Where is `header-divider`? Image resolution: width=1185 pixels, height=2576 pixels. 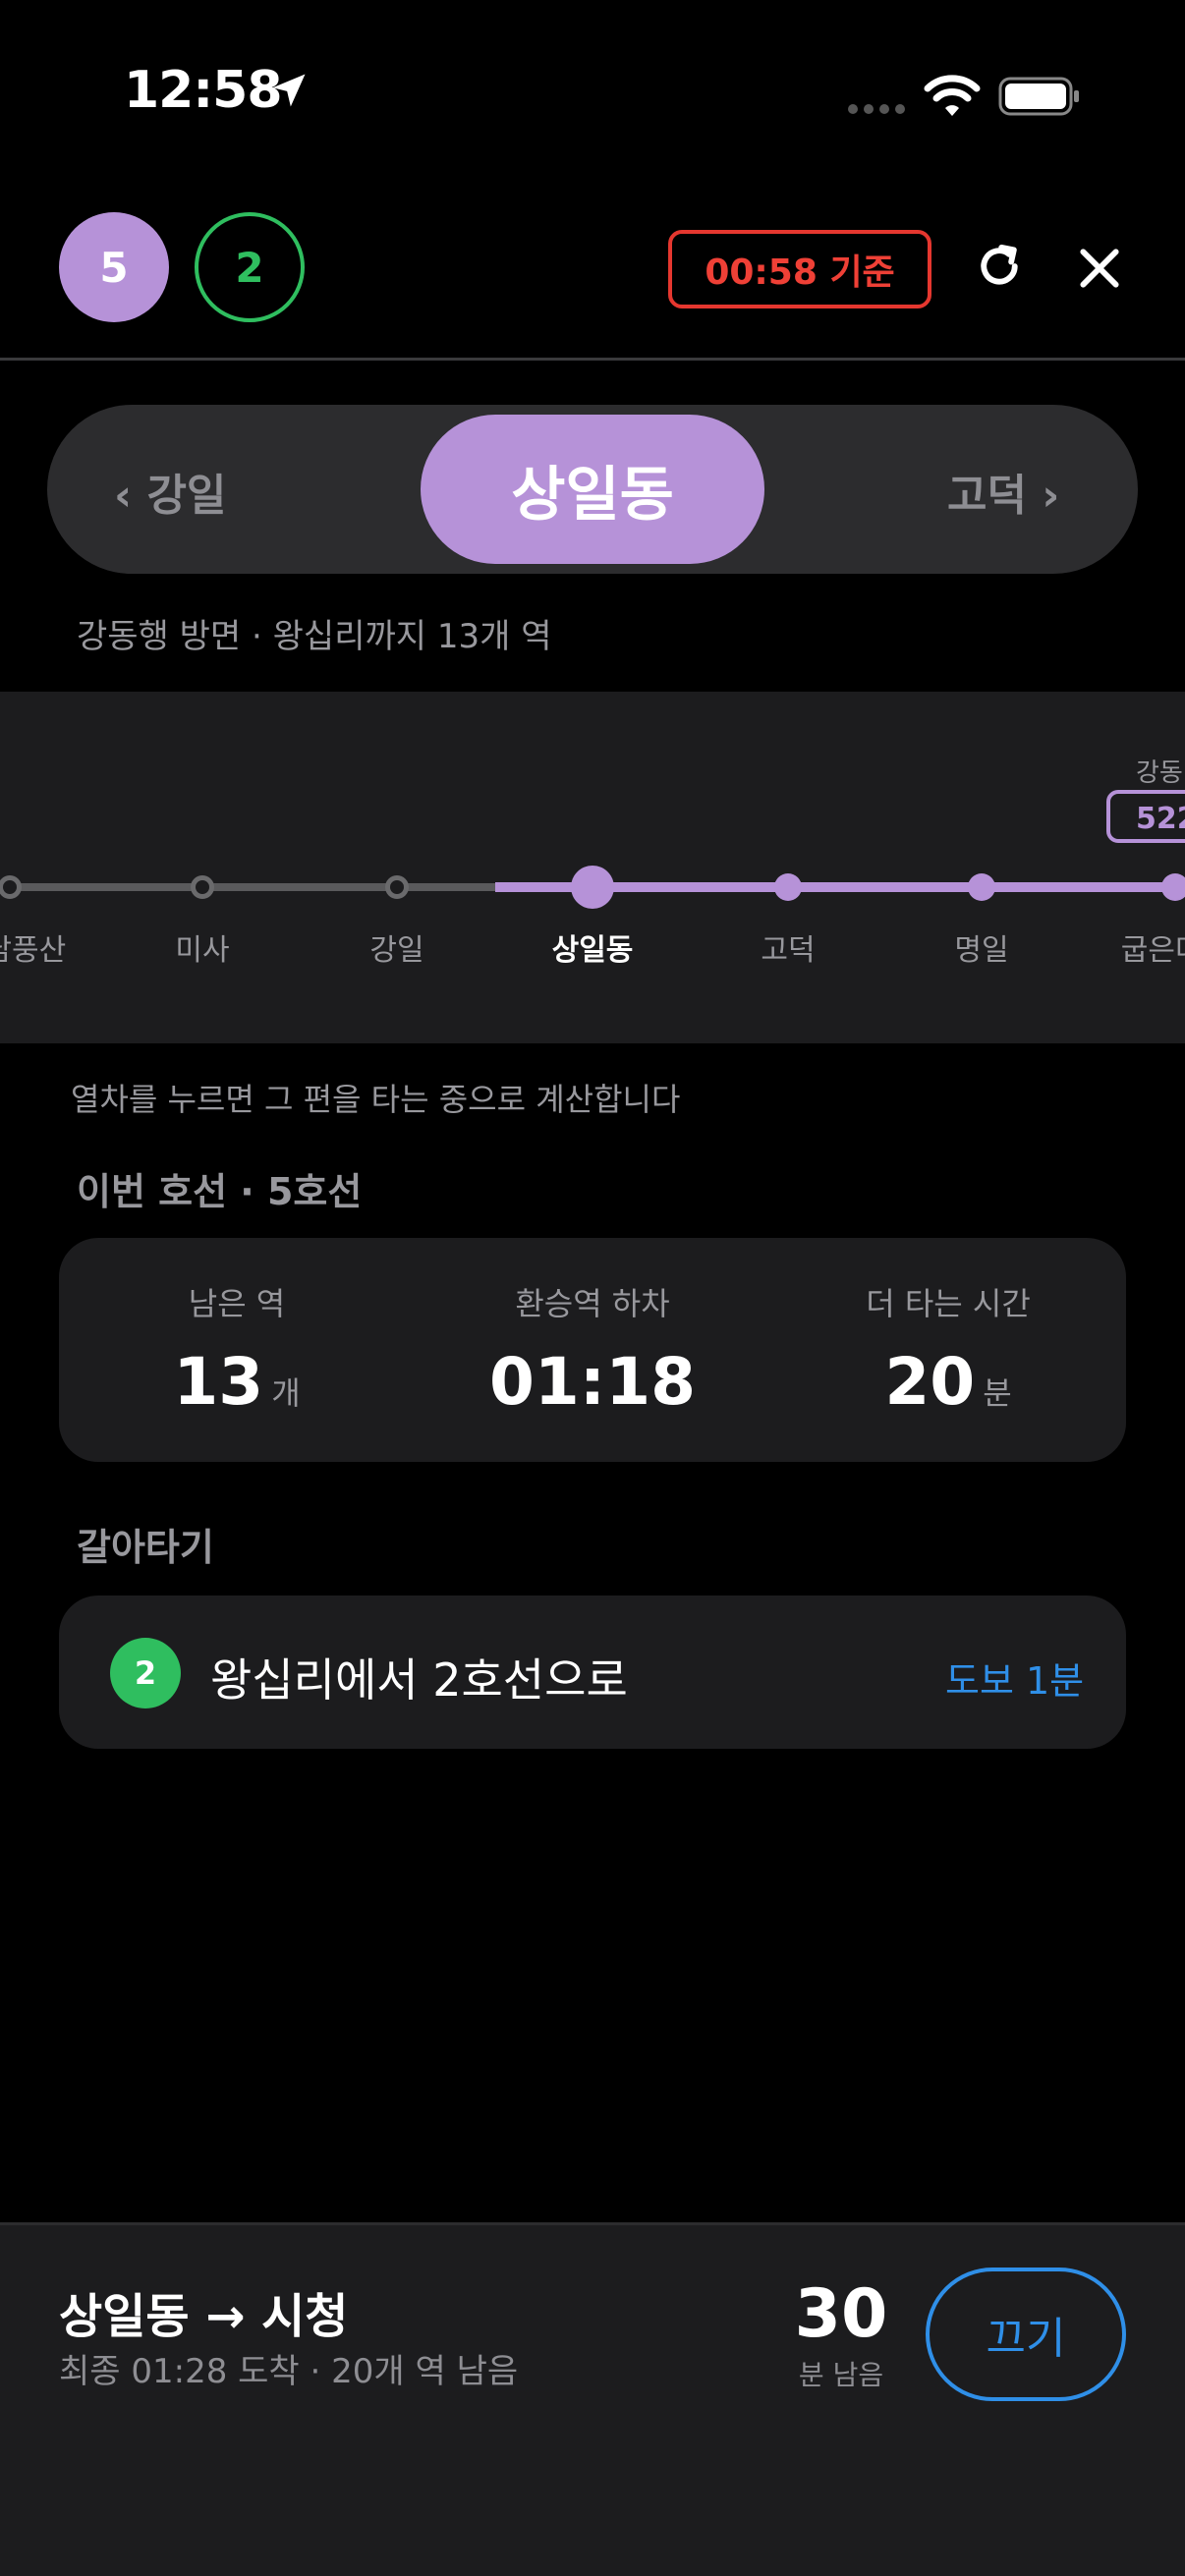
header-divider is located at coordinates (592, 359).